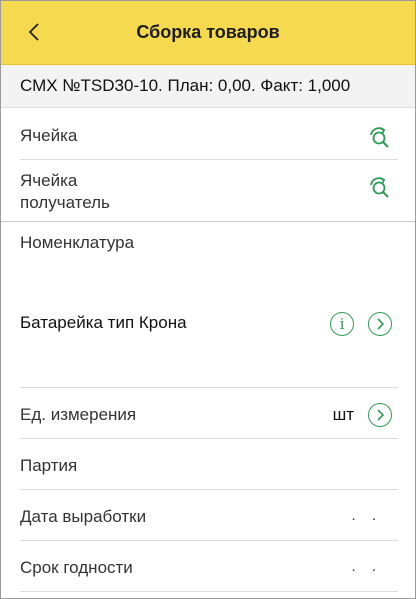 Image resolution: width=416 pixels, height=599 pixels. I want to click on recipient-cell-label: Ячейка получатель, so click(65, 192).